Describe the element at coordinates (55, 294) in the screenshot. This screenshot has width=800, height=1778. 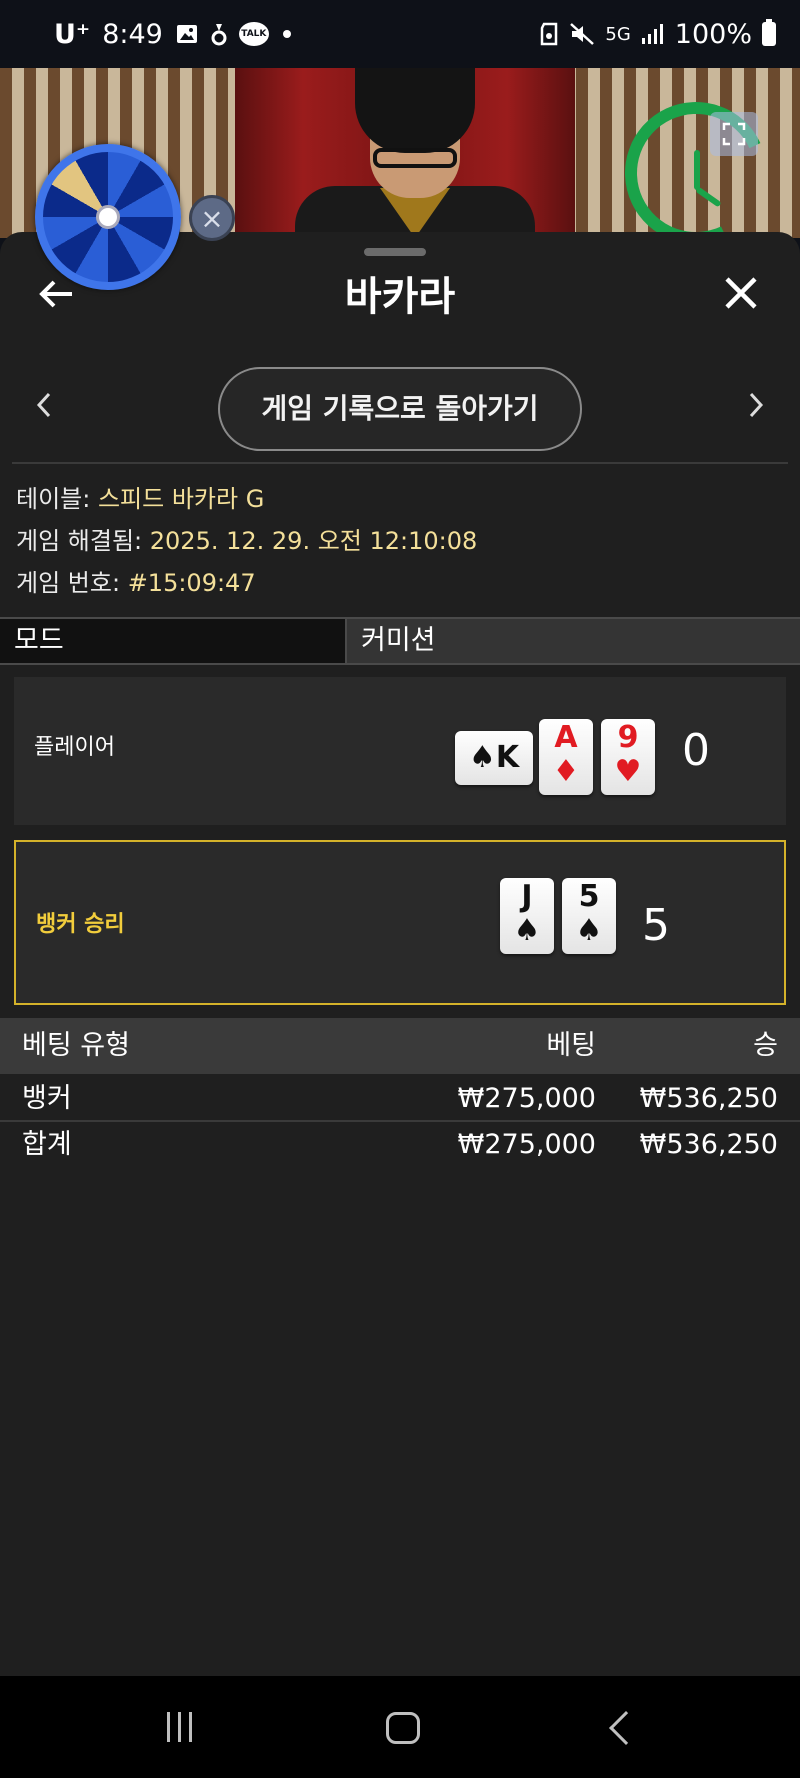
I see `arrow-left-icon` at that location.